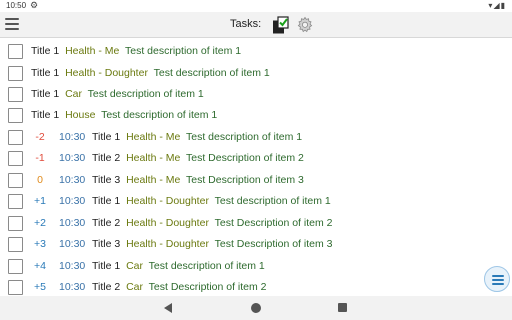 Image resolution: width=512 pixels, height=320 pixels. I want to click on triangle-back-icon, so click(168, 308).